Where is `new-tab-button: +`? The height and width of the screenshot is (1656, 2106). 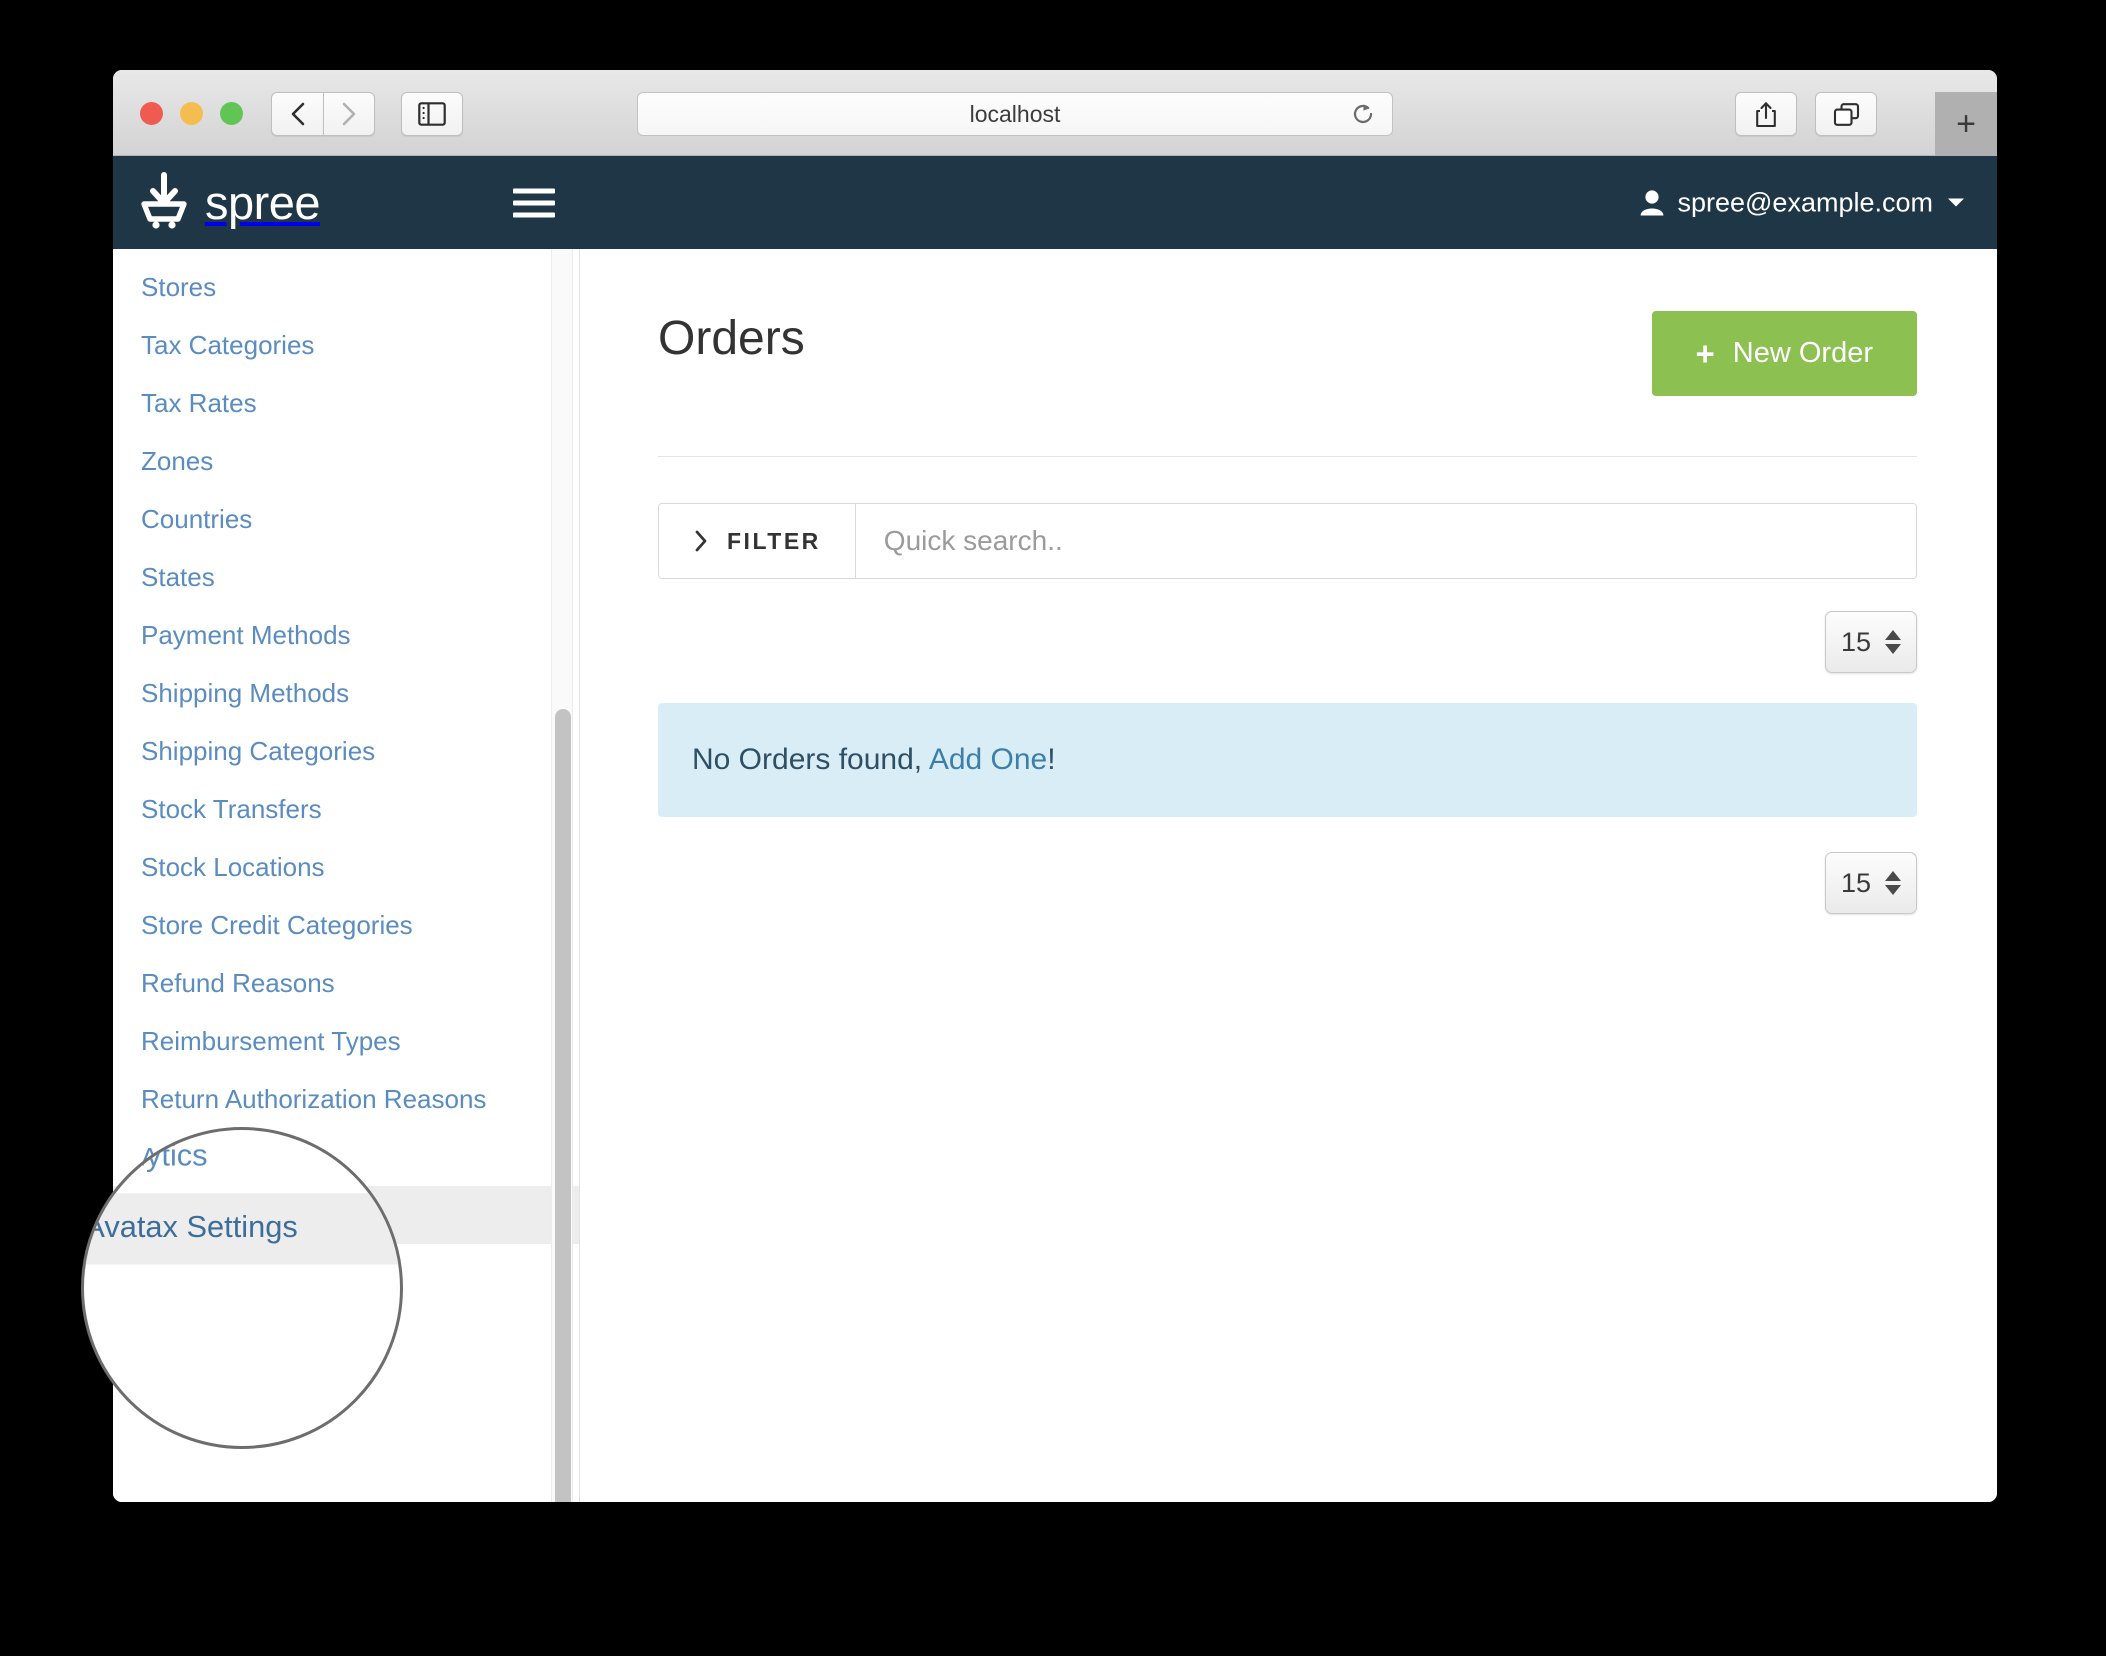
new-tab-button: + is located at coordinates (1966, 124).